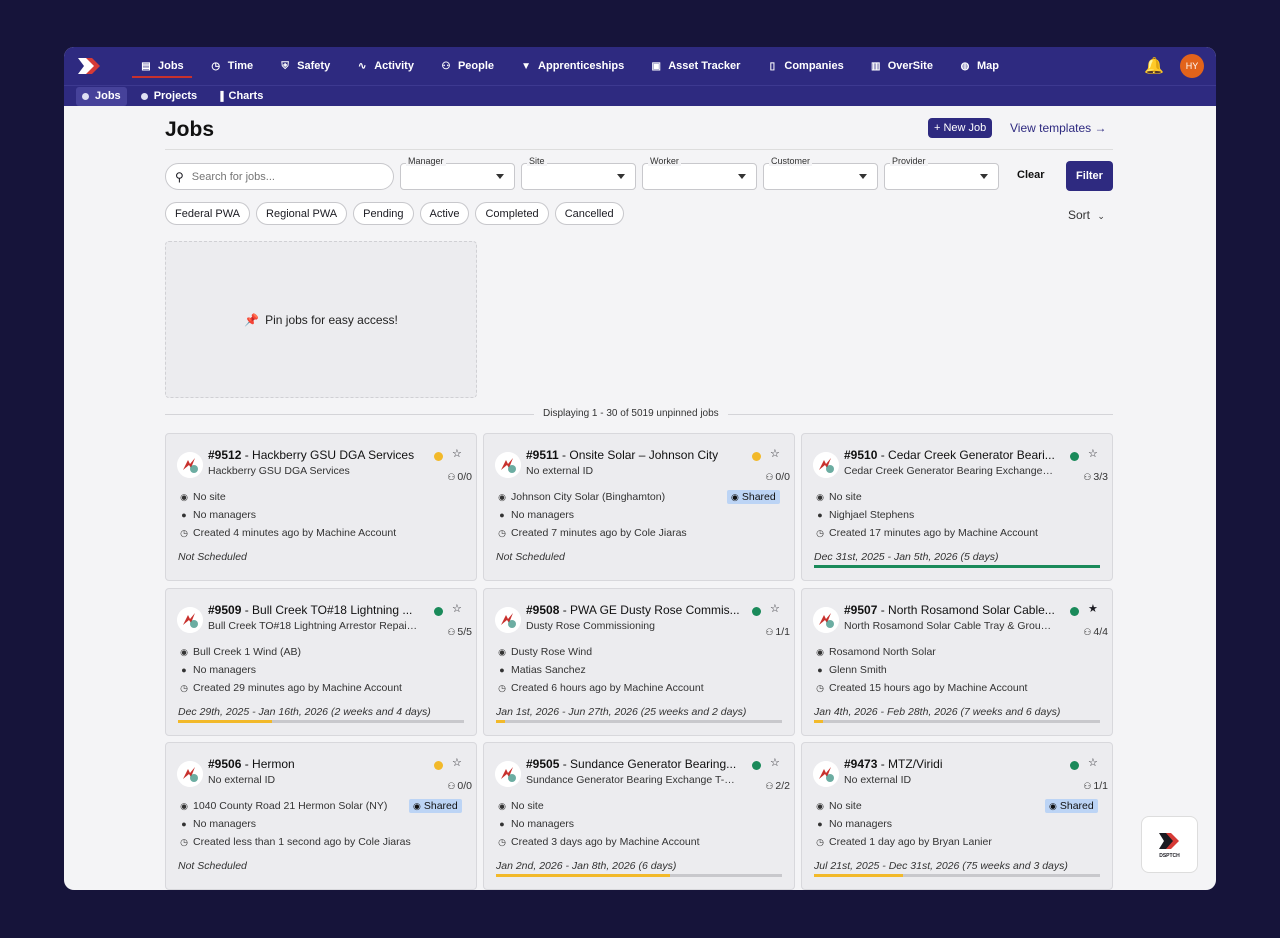  Describe the element at coordinates (699, 173) in the screenshot. I see `worker-select: Worker` at that location.